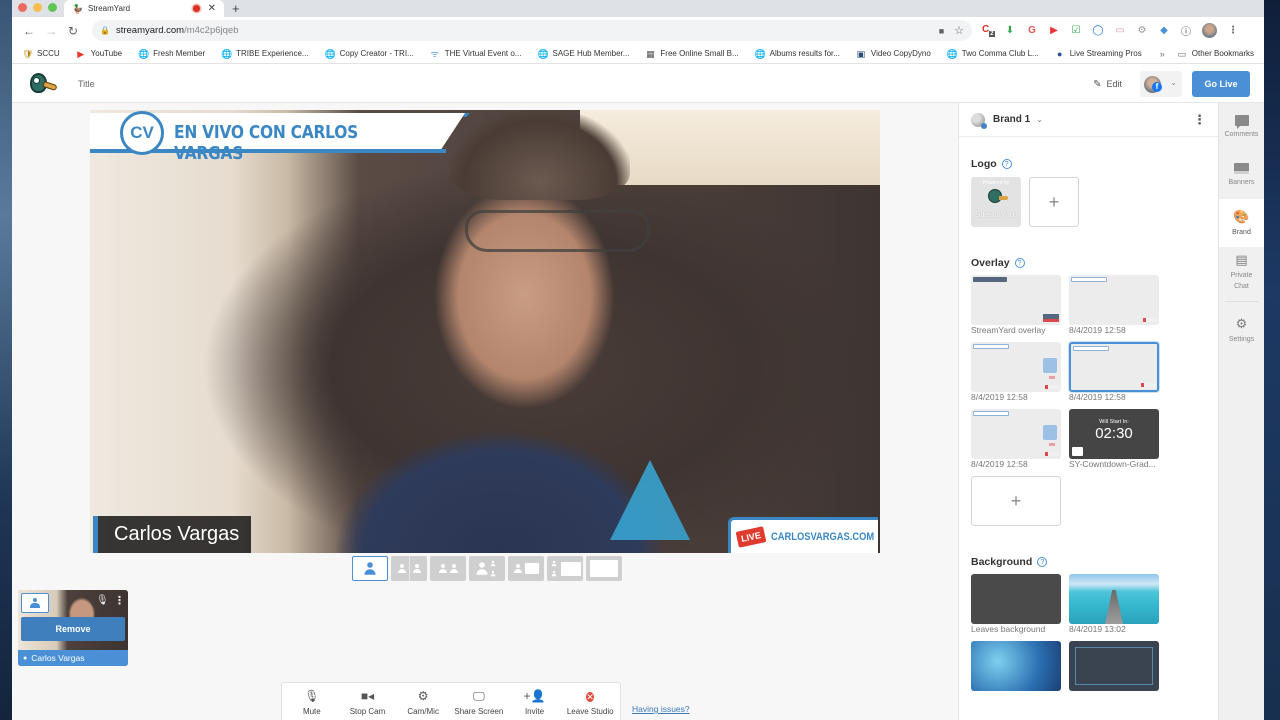  What do you see at coordinates (1241, 175) in the screenshot?
I see `rail-banners: Banners` at bounding box center [1241, 175].